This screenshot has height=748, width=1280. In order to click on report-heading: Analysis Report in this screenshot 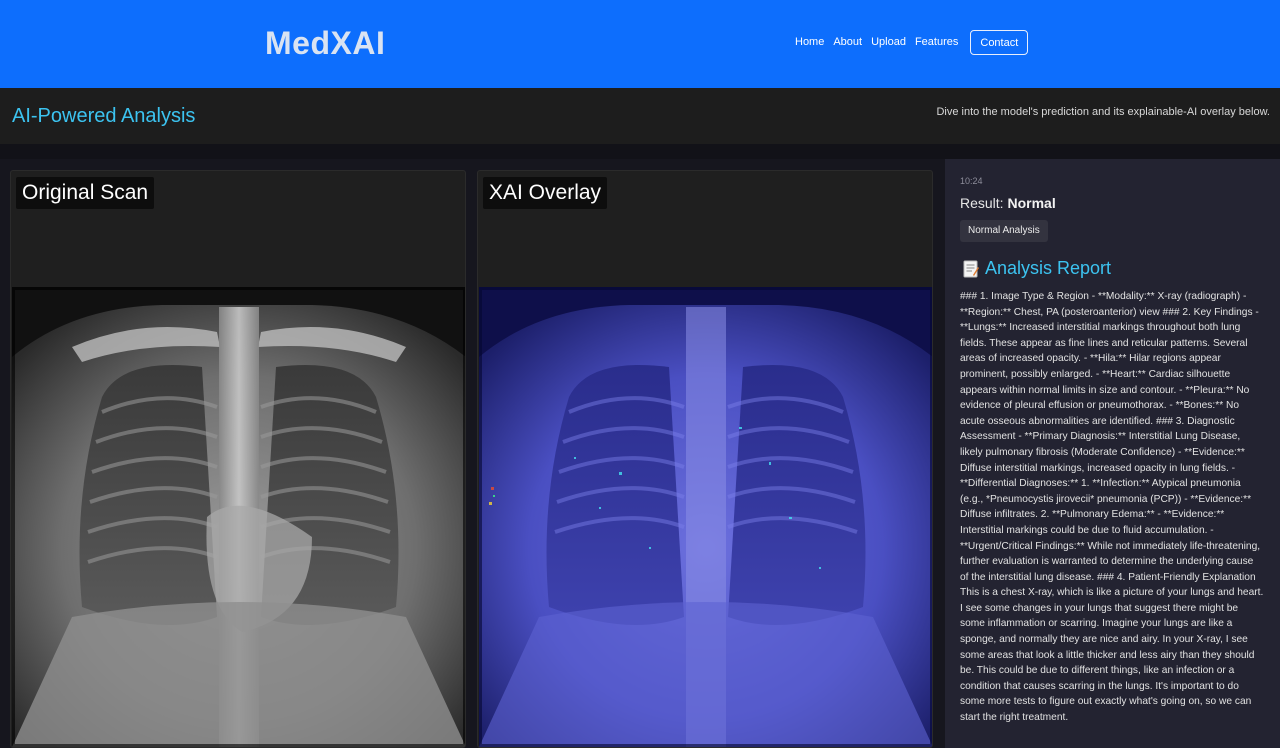, I will do `click(1037, 268)`.